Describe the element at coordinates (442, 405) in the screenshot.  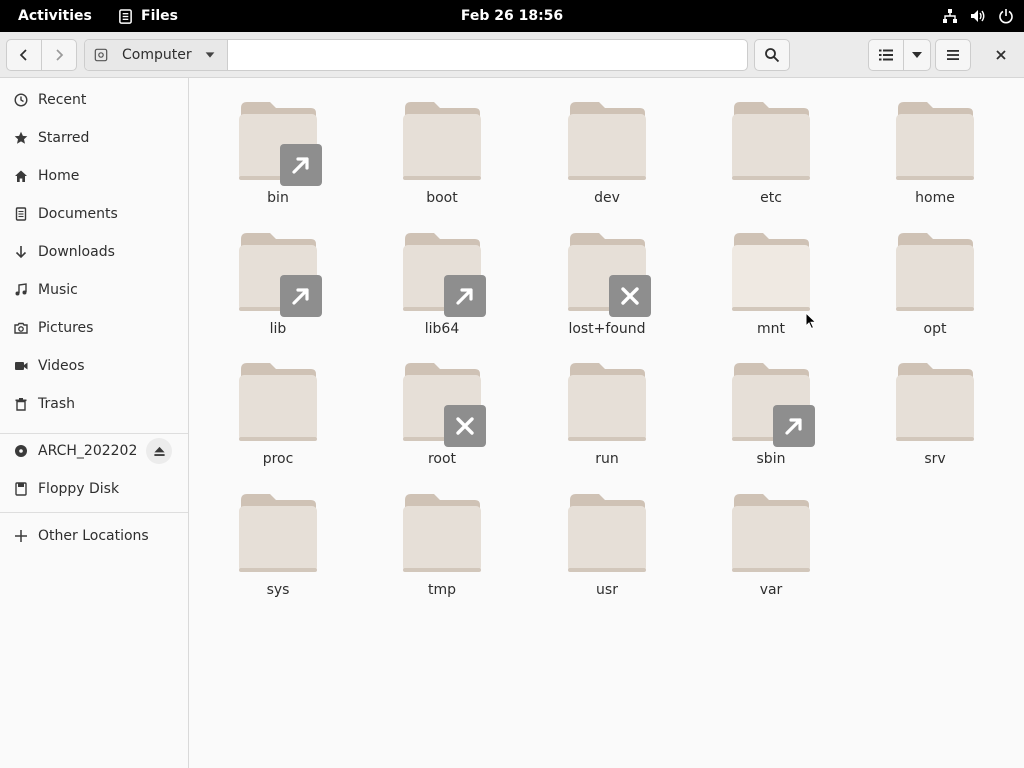
I see `folder-item: root` at that location.